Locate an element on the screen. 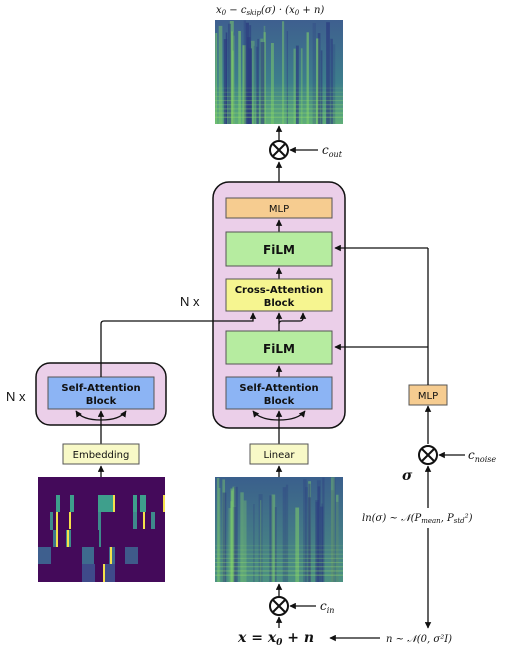 This screenshot has width=512, height=654. encoder-self-attention-block: Self-Attention Block is located at coordinates (101, 393).